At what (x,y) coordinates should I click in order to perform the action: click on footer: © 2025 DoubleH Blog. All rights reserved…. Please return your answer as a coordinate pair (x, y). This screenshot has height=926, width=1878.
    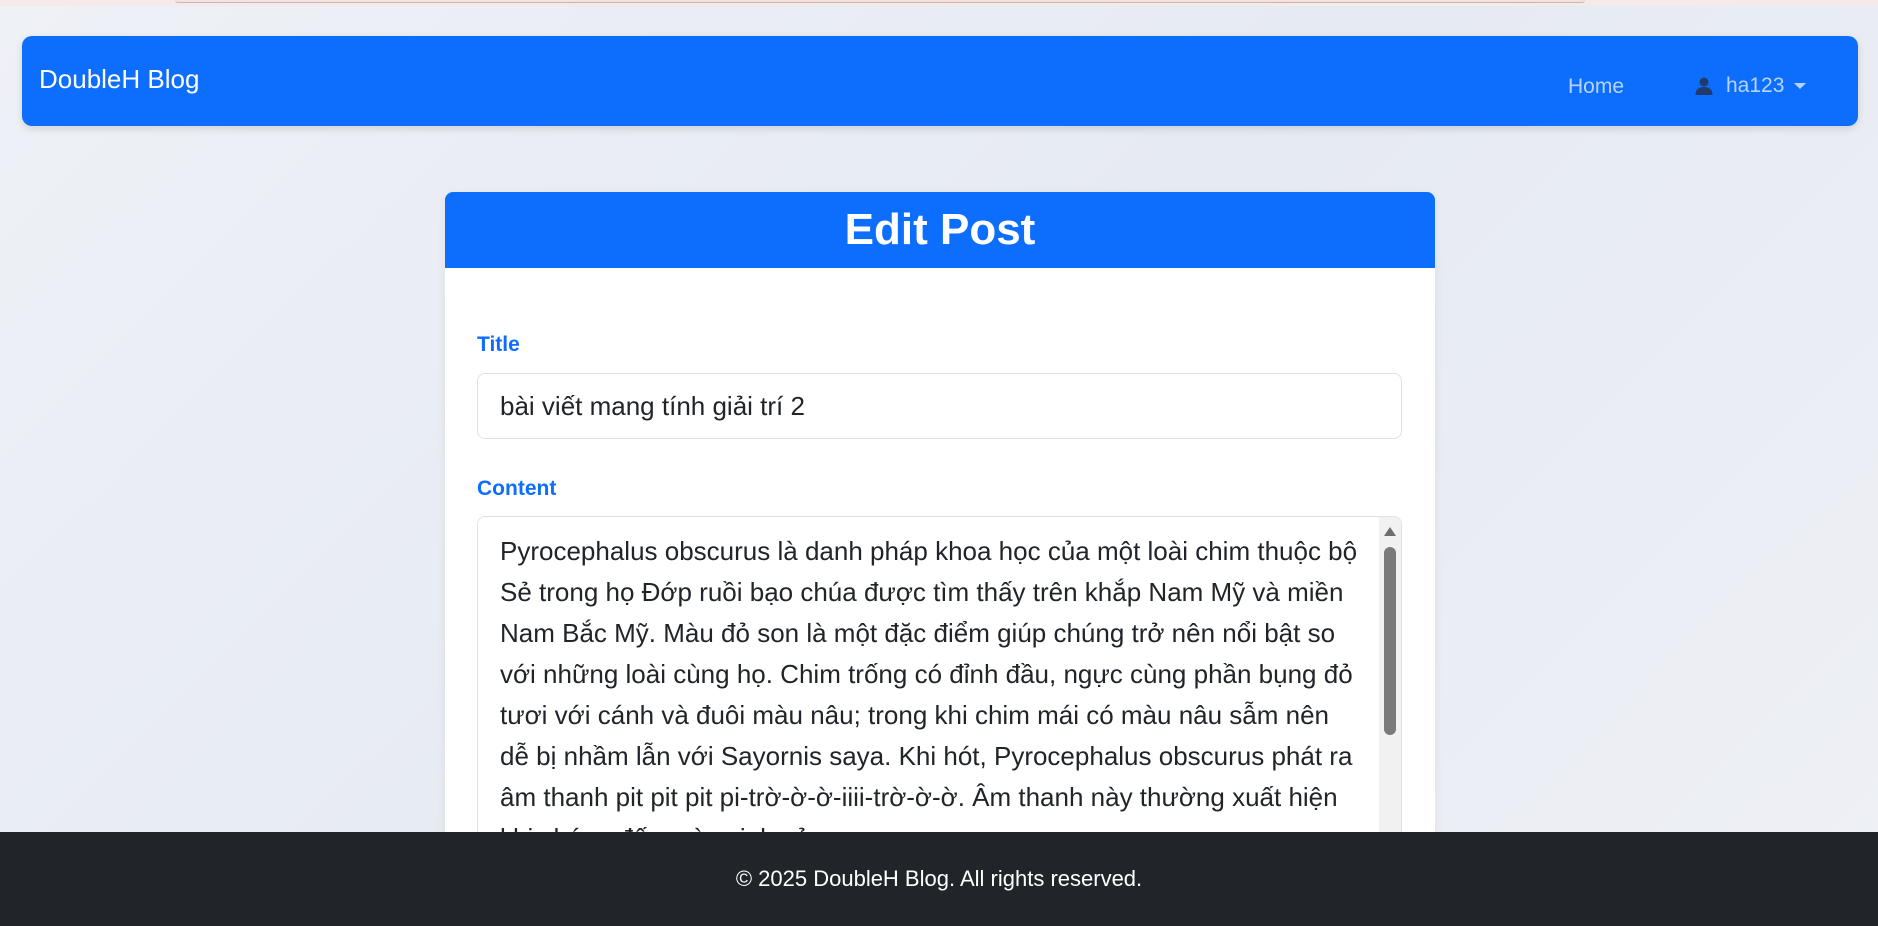
    Looking at the image, I should click on (939, 879).